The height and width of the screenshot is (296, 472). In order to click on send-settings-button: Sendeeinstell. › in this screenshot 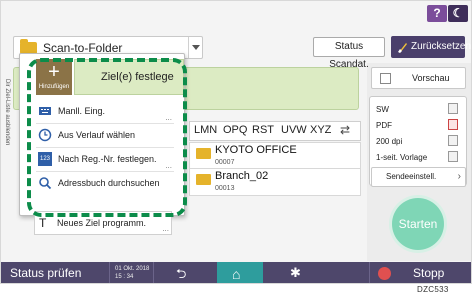, I will do `click(418, 177)`.